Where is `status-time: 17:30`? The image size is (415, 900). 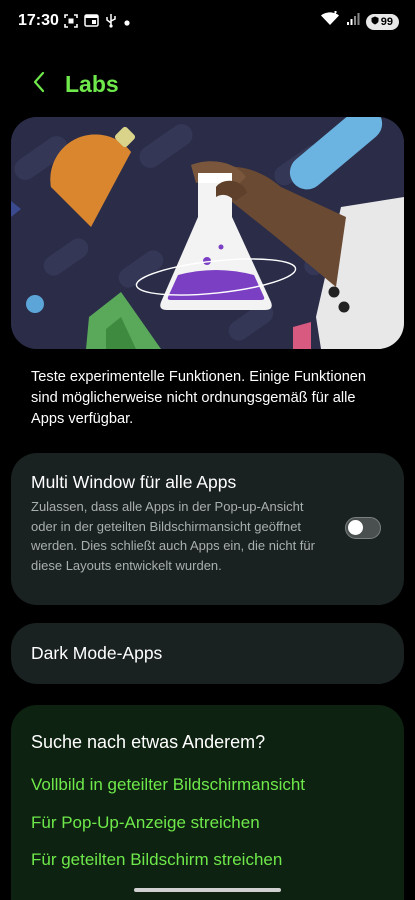 status-time: 17:30 is located at coordinates (38, 20).